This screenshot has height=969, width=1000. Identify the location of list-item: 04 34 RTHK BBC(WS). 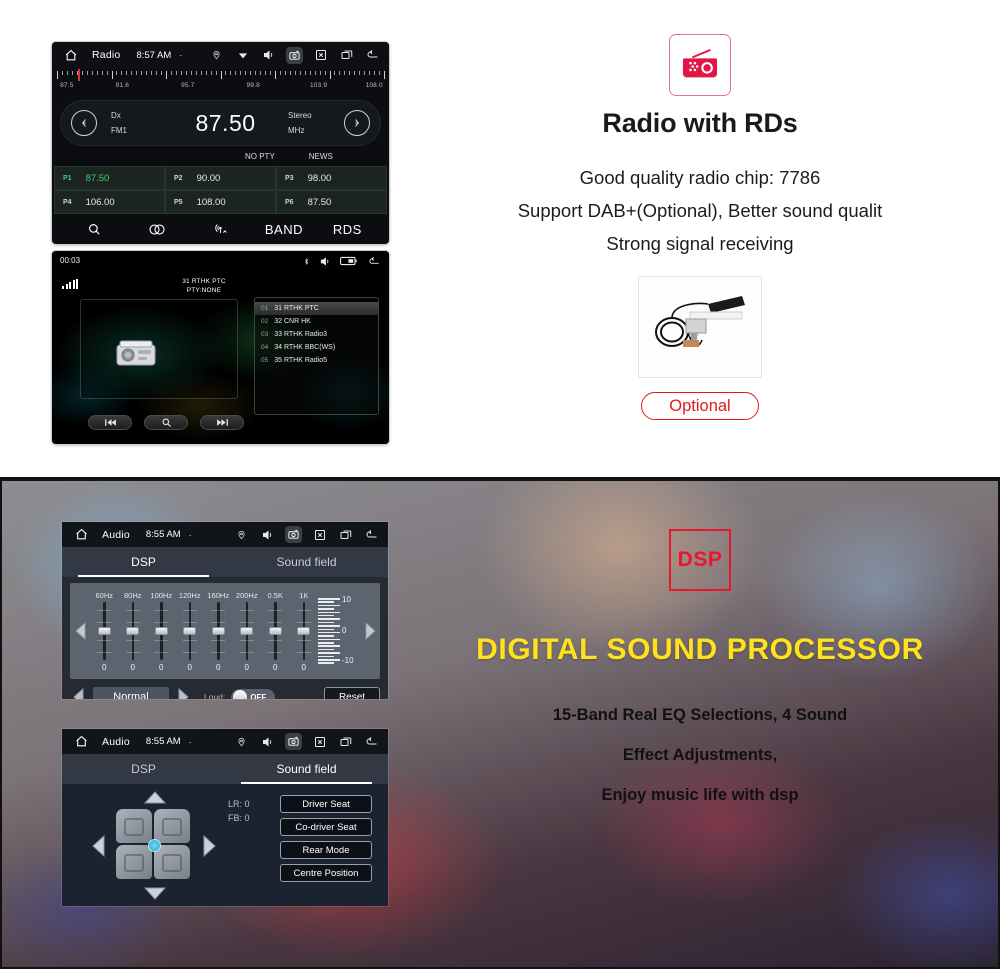
(316, 347).